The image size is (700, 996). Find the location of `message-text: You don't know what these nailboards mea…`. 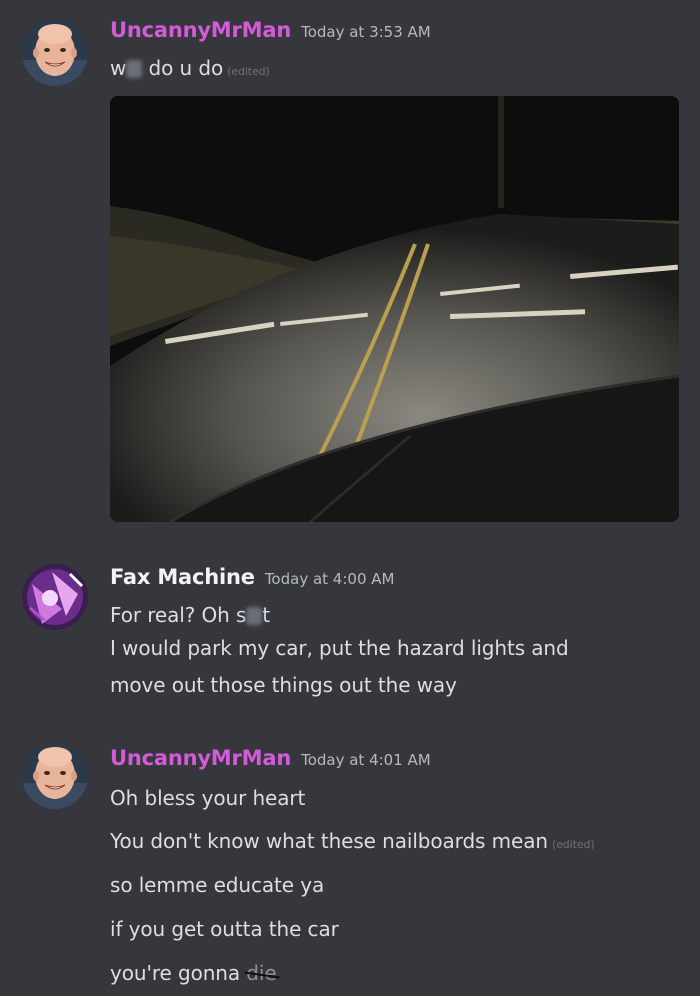

message-text: You don't know what these nailboards mea… is located at coordinates (352, 841).